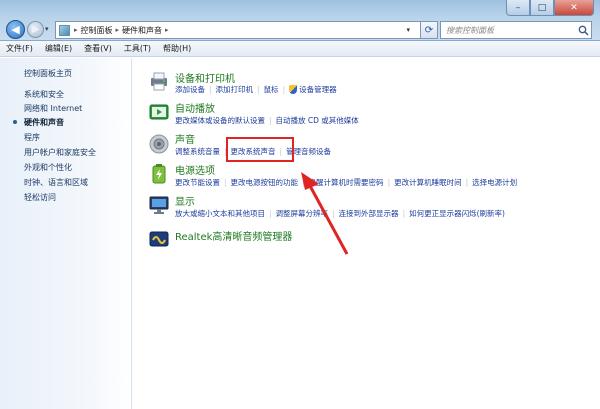 This screenshot has height=409, width=600. I want to click on menu-bar: 文件(F) 编辑(E) 查看(V) 工具(T) 帮助(H), so click(300, 49).